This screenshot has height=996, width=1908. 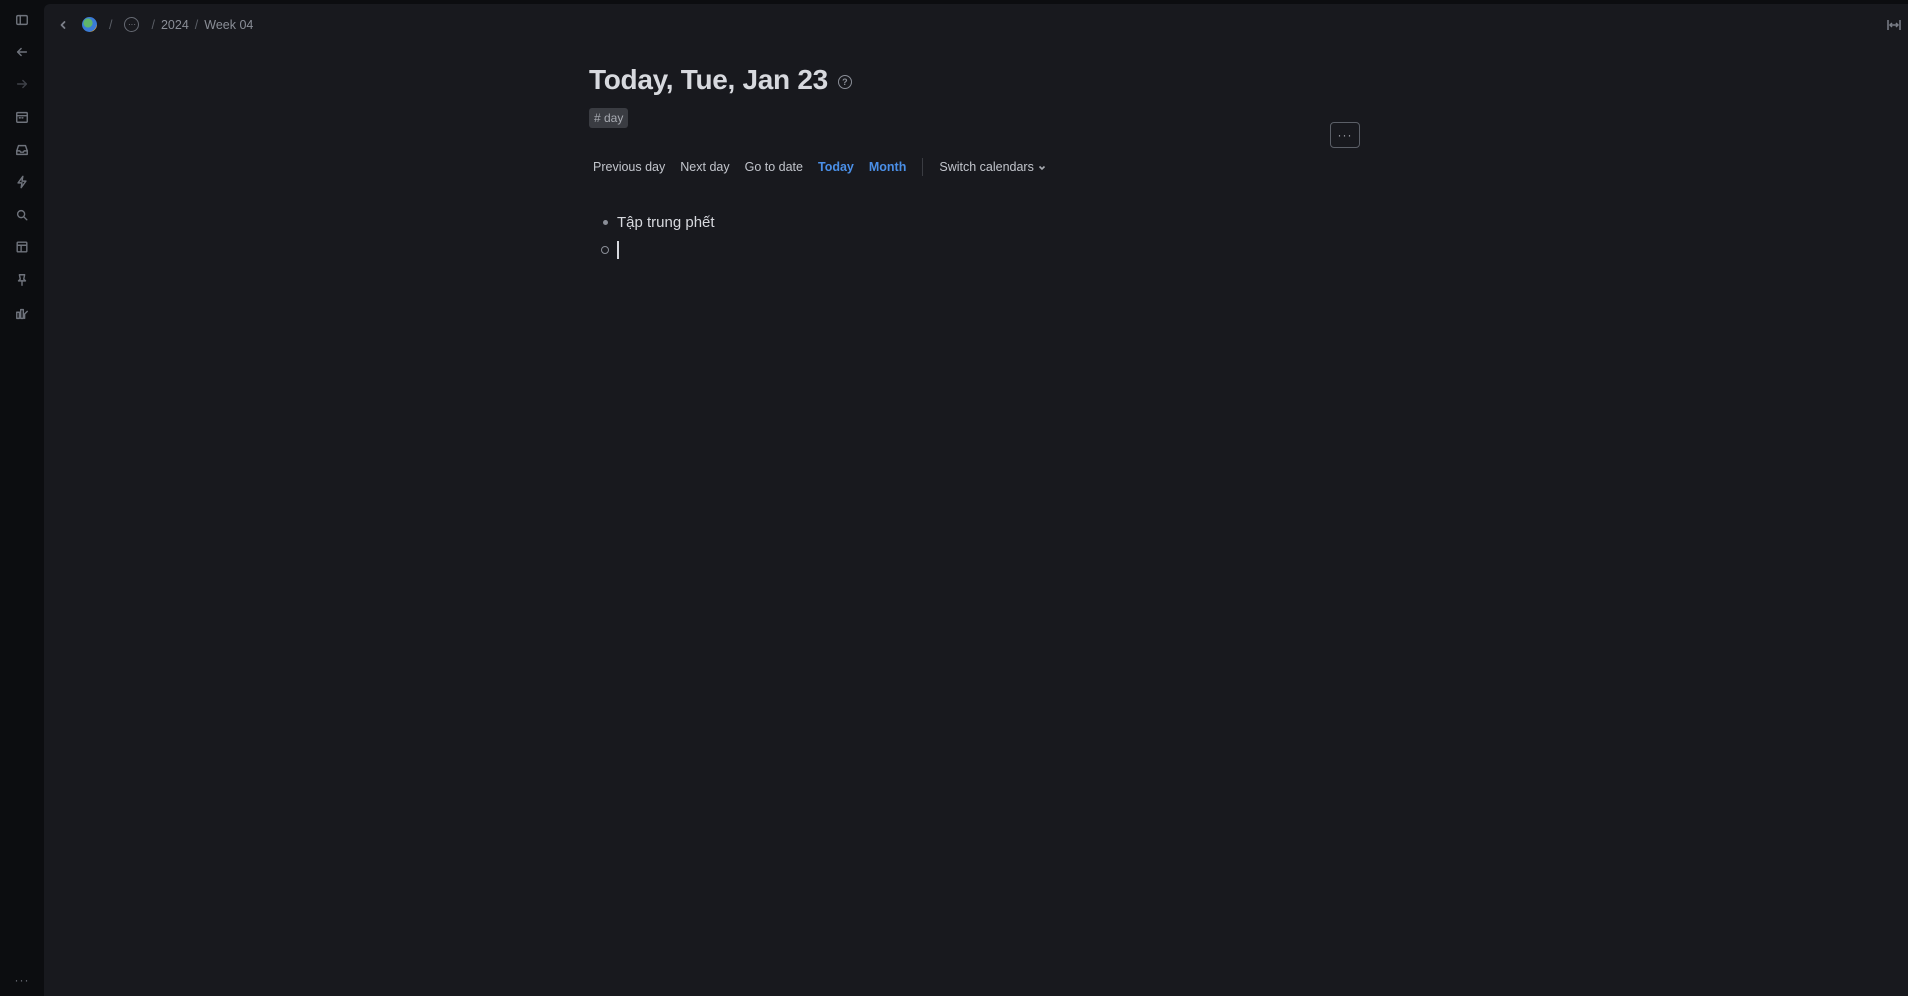 I want to click on pin-icon, so click(x=22, y=280).